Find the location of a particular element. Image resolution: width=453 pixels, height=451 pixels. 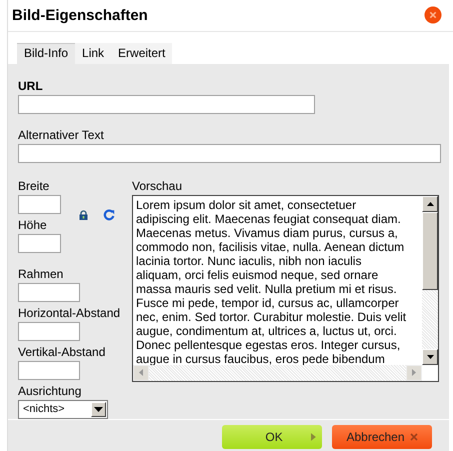

field-label: Alternativer Text is located at coordinates (61, 135).